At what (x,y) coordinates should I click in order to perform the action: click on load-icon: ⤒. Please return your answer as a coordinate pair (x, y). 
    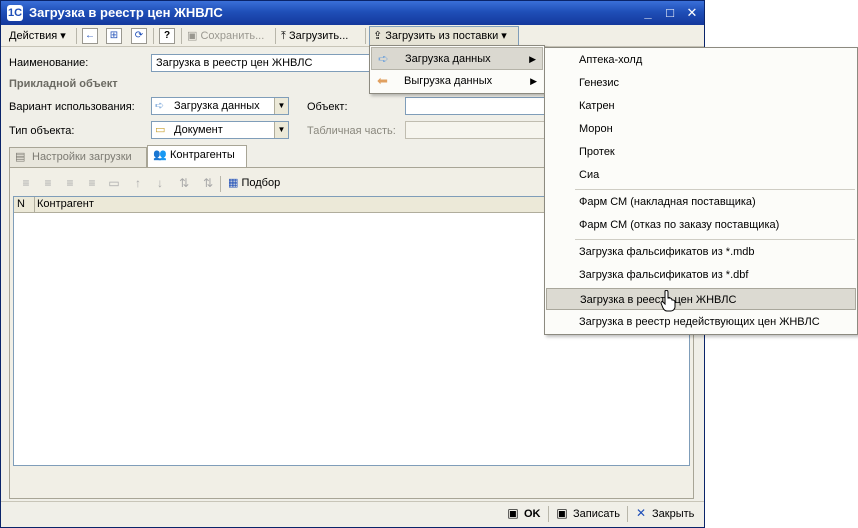
    Looking at the image, I should click on (283, 36).